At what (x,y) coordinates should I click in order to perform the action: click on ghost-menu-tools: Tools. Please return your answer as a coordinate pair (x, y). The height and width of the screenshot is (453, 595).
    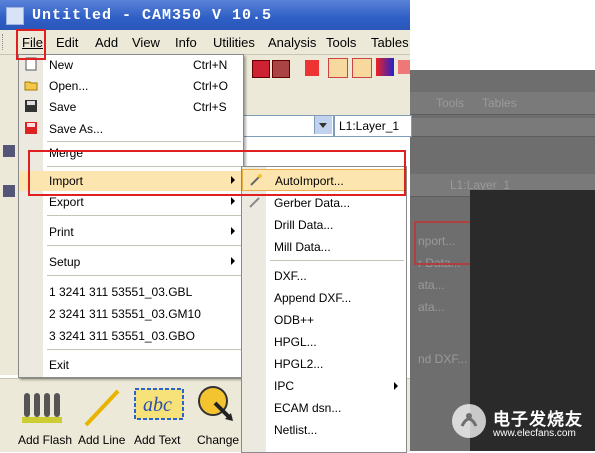
    Looking at the image, I should click on (450, 103).